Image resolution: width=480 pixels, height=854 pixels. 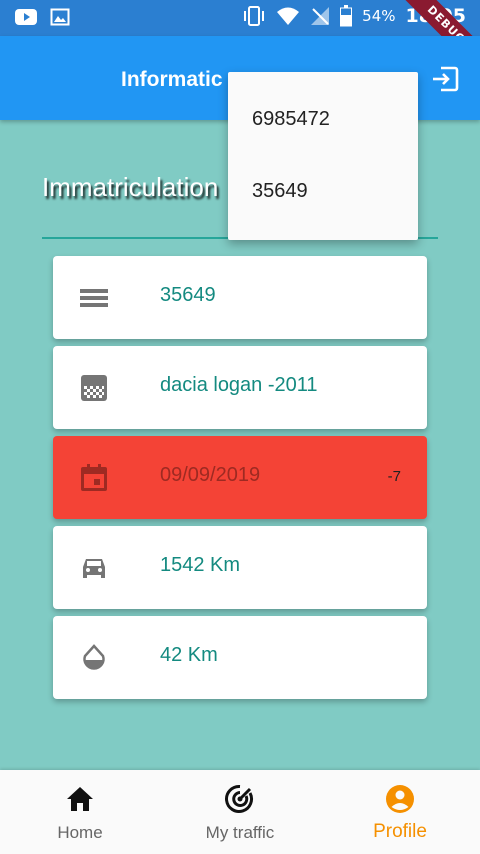 I want to click on card-text: 09/09/2019, so click(x=210, y=475).